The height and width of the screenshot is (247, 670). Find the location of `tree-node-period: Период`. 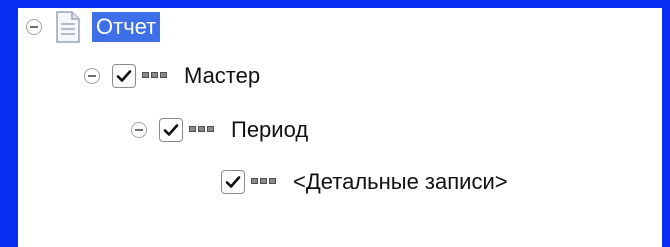

tree-node-period: Период is located at coordinates (219, 130).